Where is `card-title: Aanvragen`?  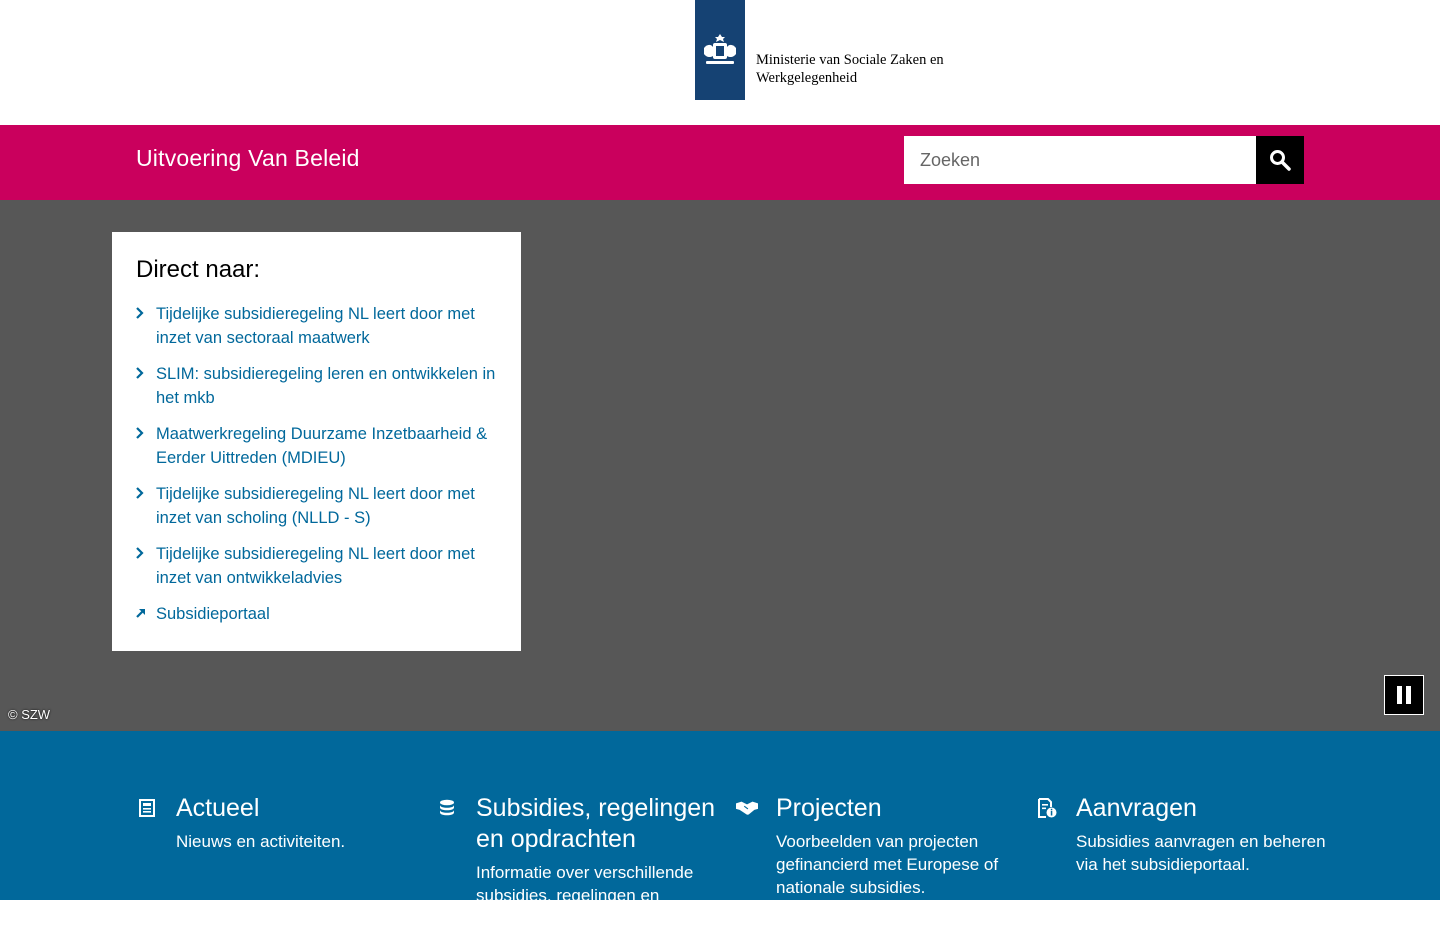
card-title: Aanvragen is located at coordinates (1206, 808).